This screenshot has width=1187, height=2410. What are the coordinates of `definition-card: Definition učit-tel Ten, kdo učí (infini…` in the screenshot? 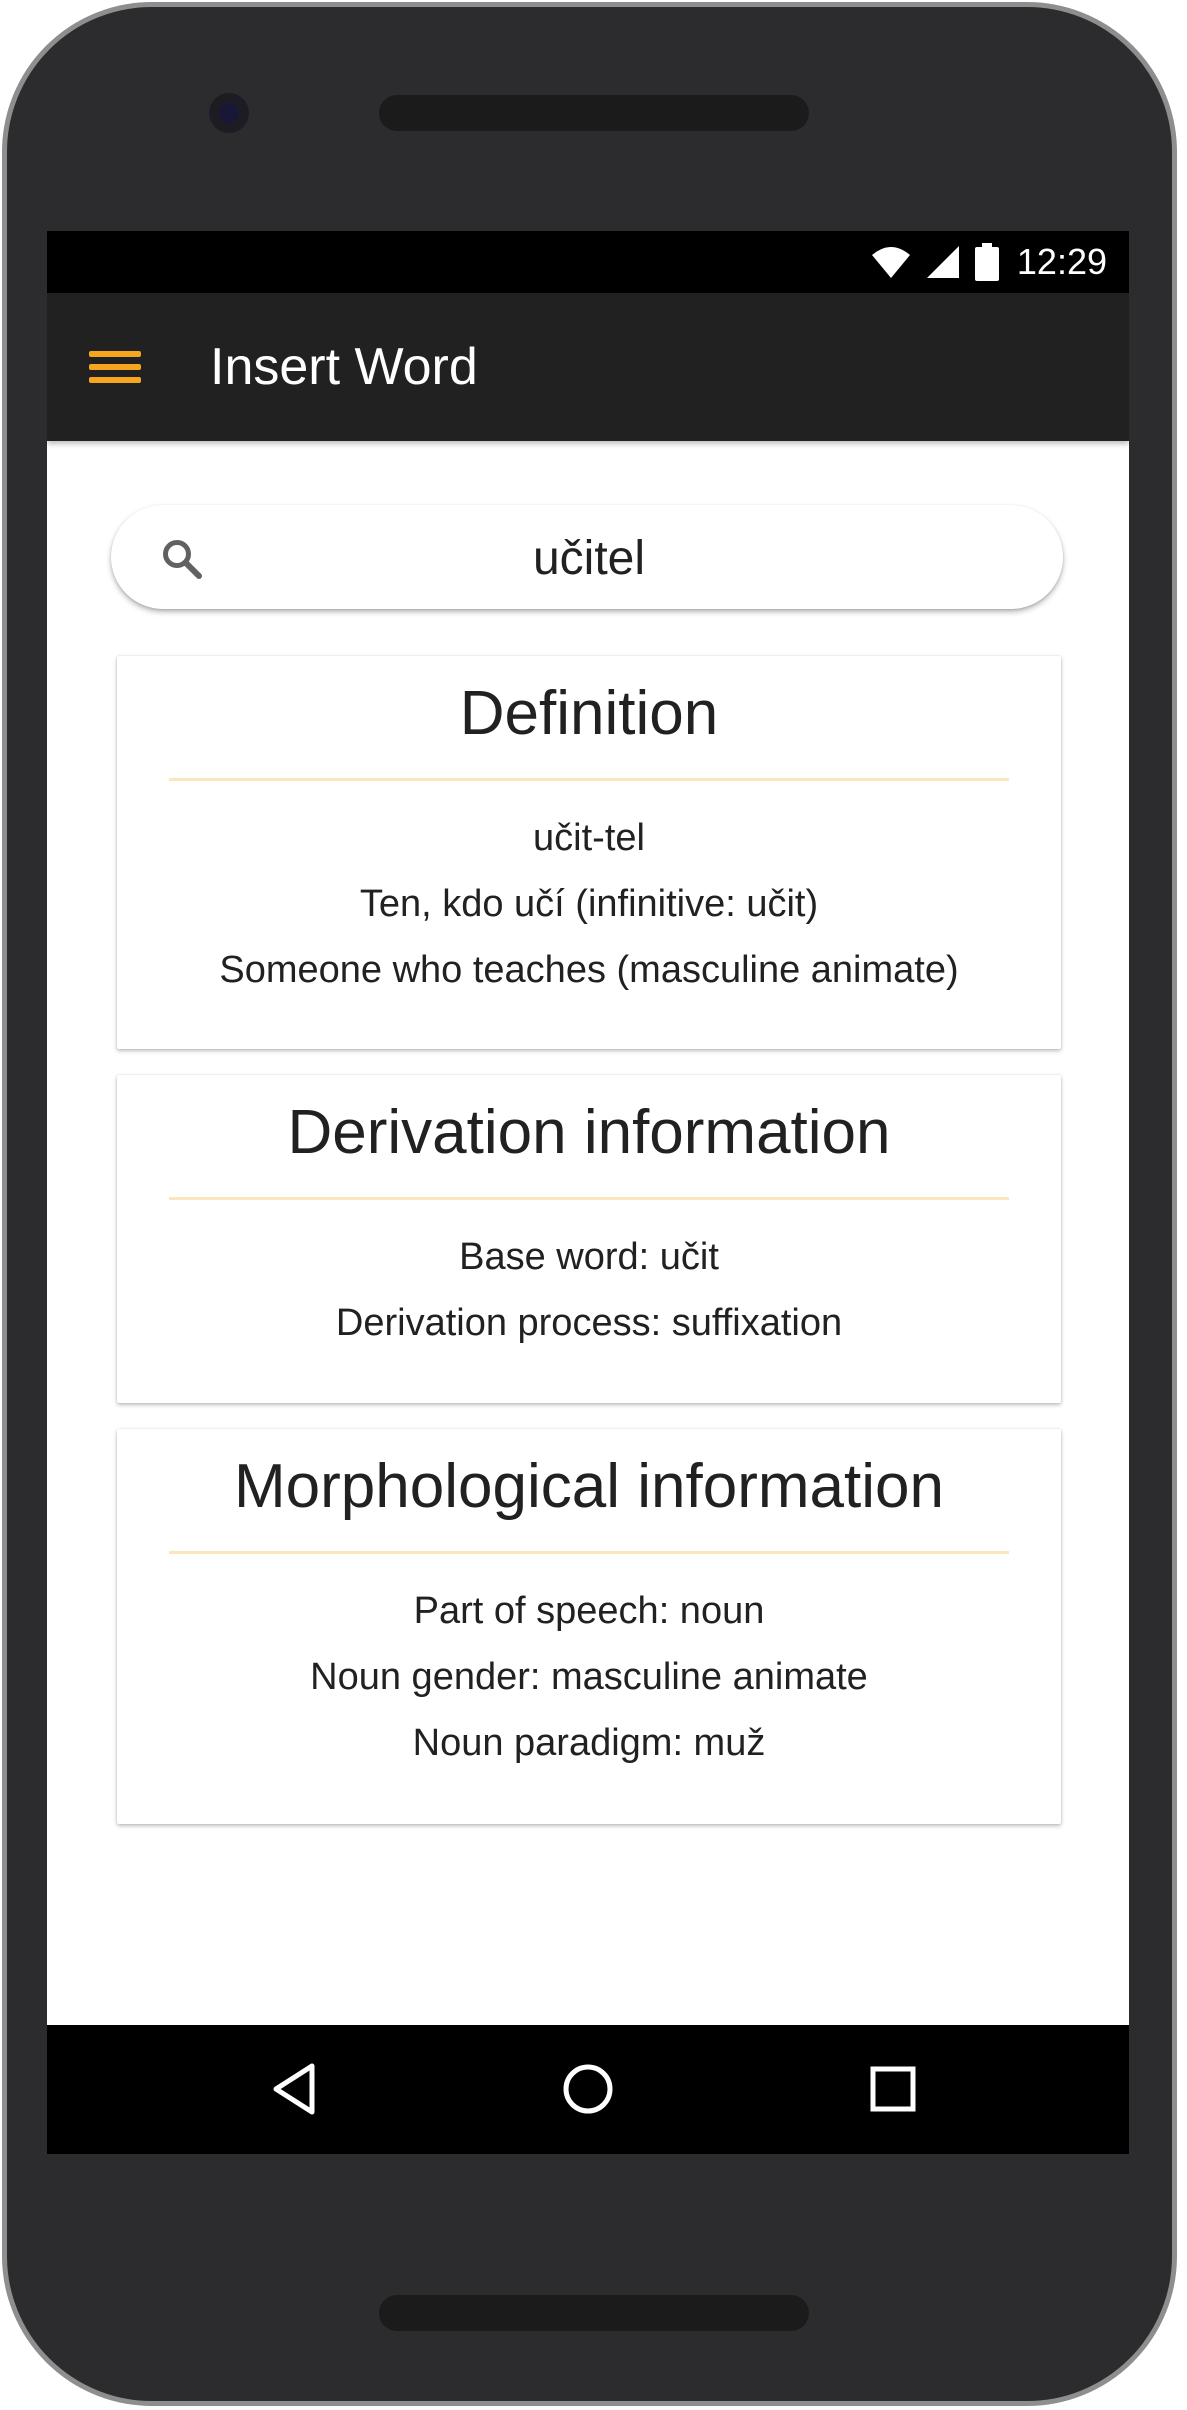 It's located at (589, 852).